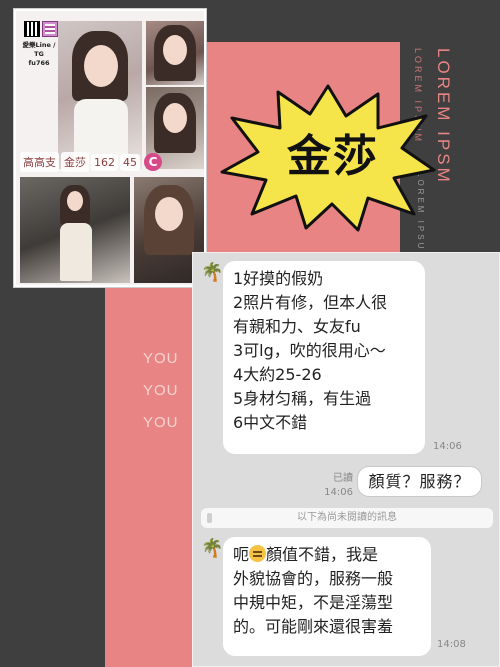 The image size is (500, 667). I want to click on message-line: 3可lg，吹的很用心～, so click(309, 350).